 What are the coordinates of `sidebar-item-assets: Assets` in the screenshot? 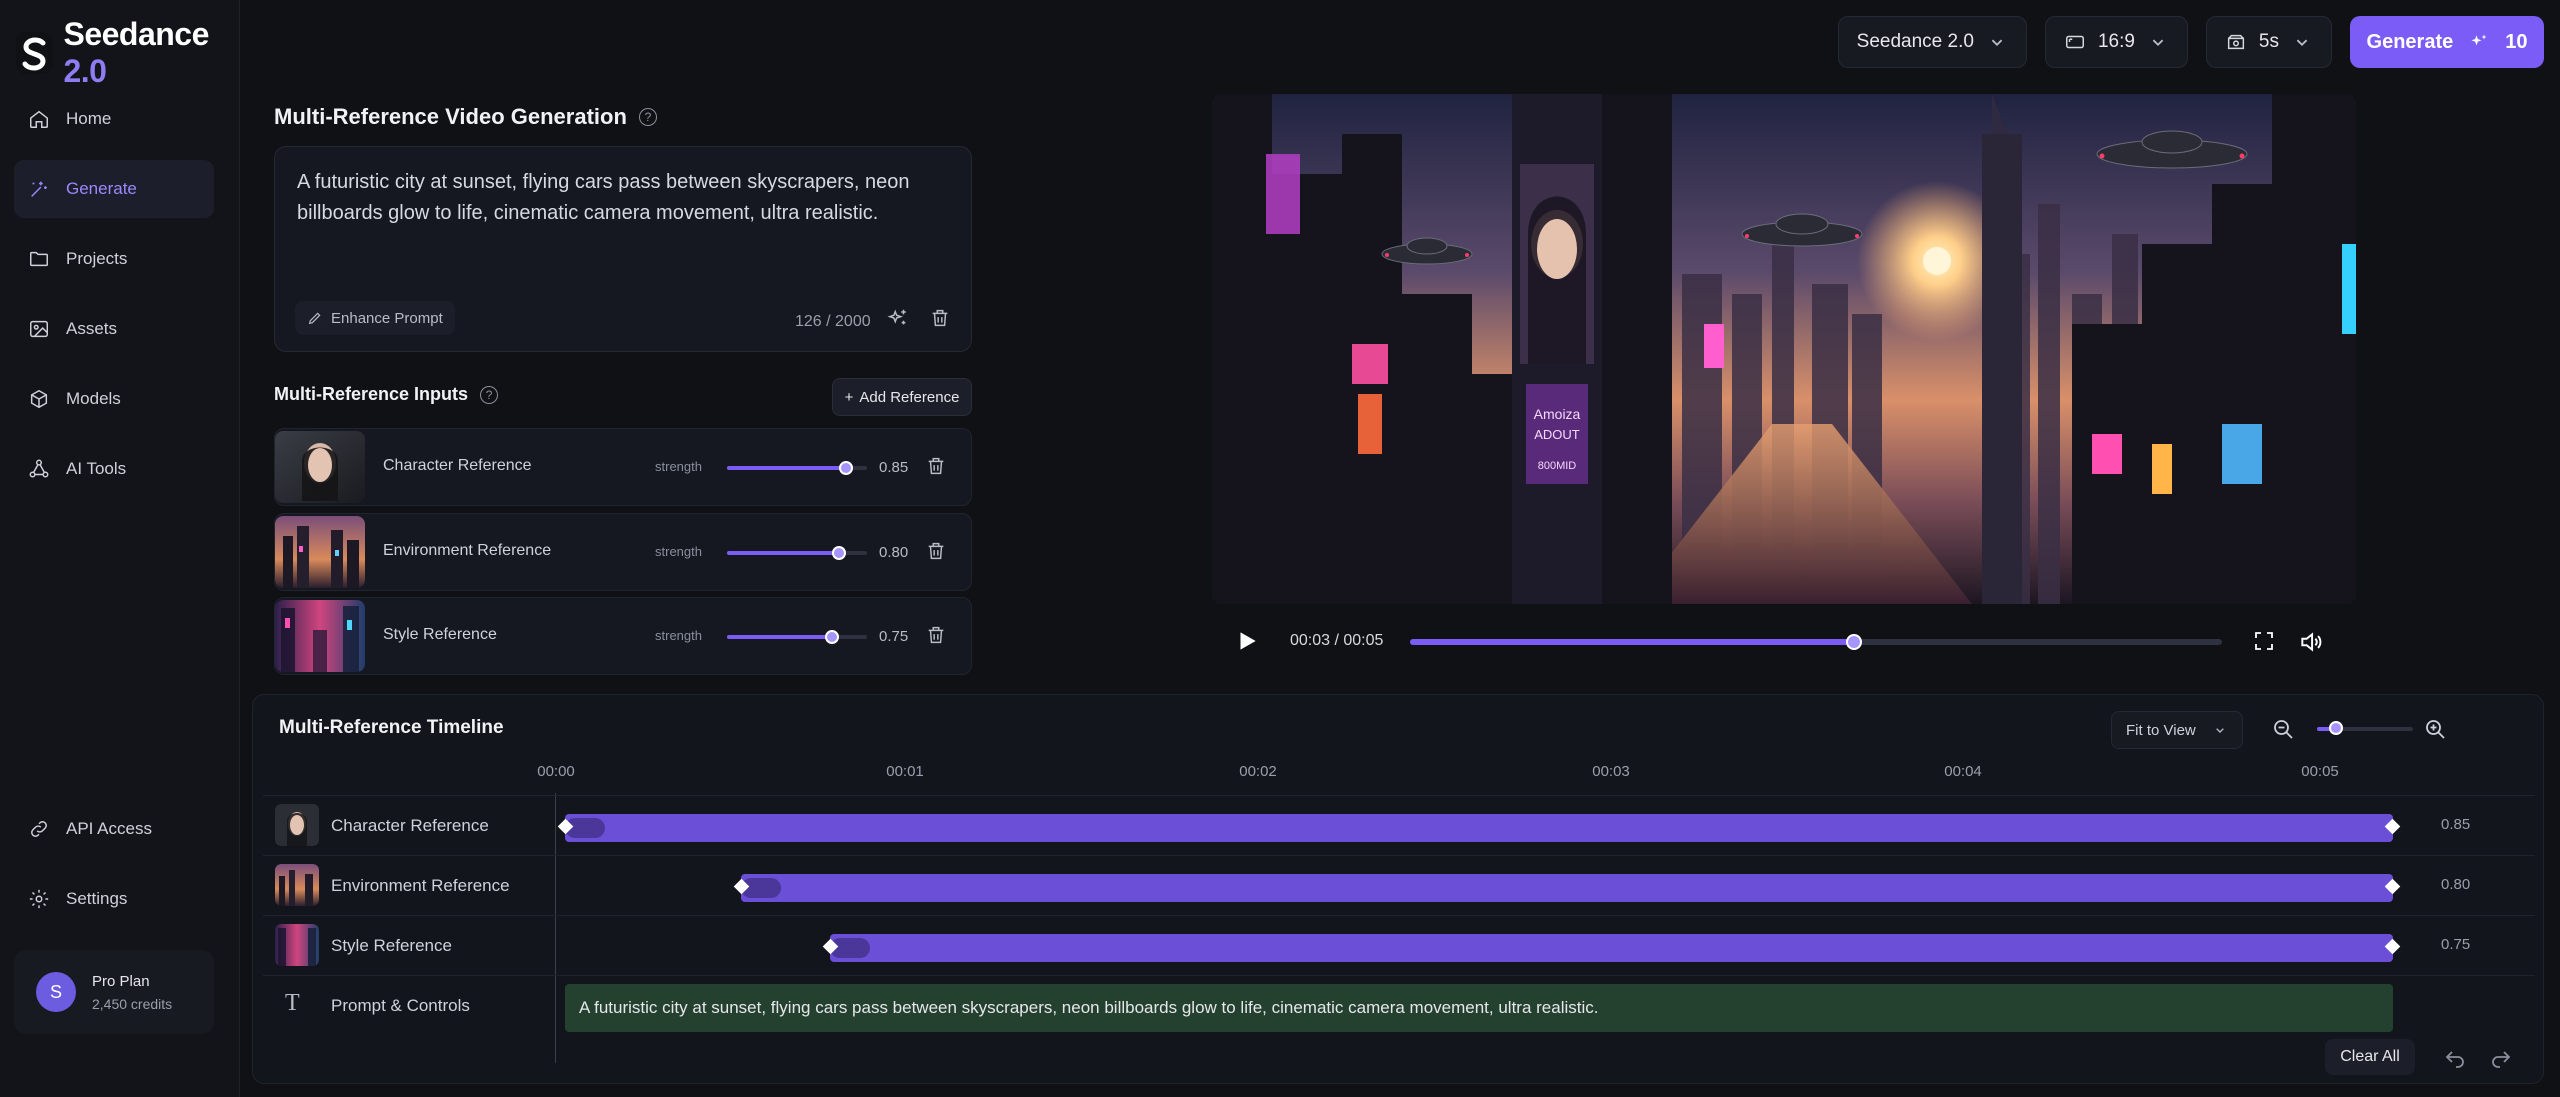 It's located at (114, 329).